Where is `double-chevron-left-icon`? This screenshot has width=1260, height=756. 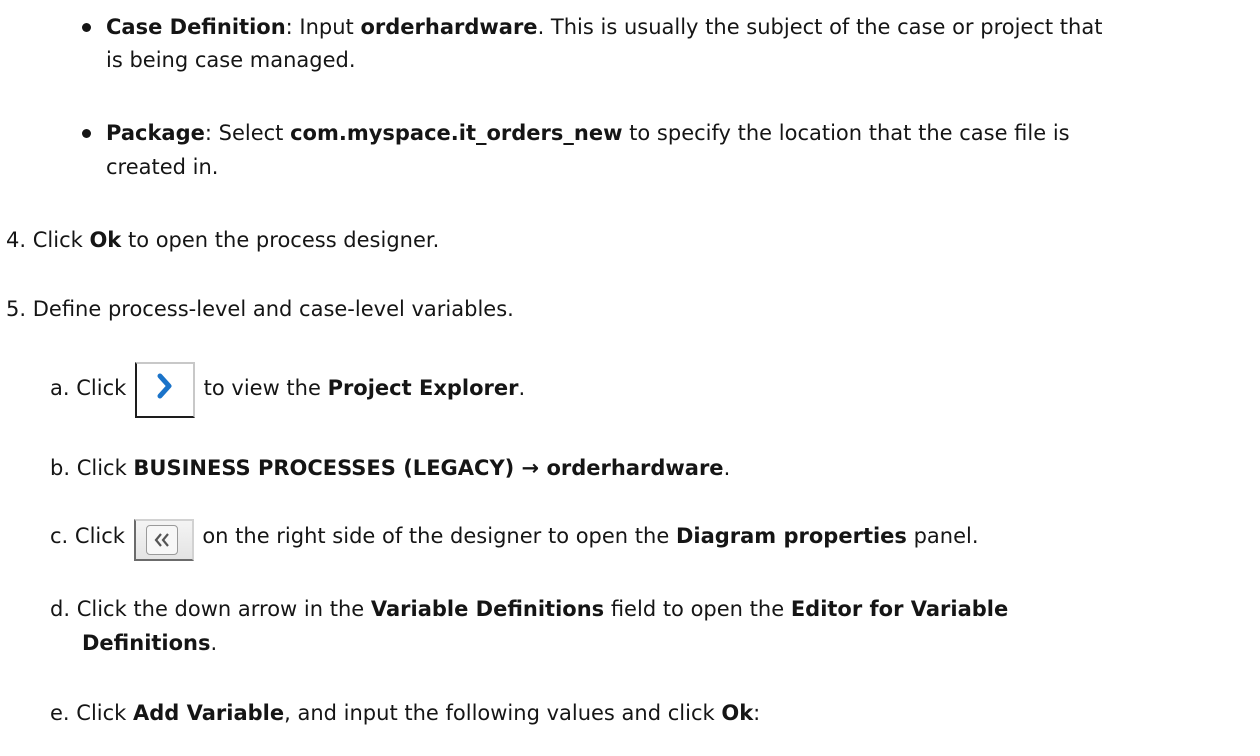
double-chevron-left-icon is located at coordinates (163, 540).